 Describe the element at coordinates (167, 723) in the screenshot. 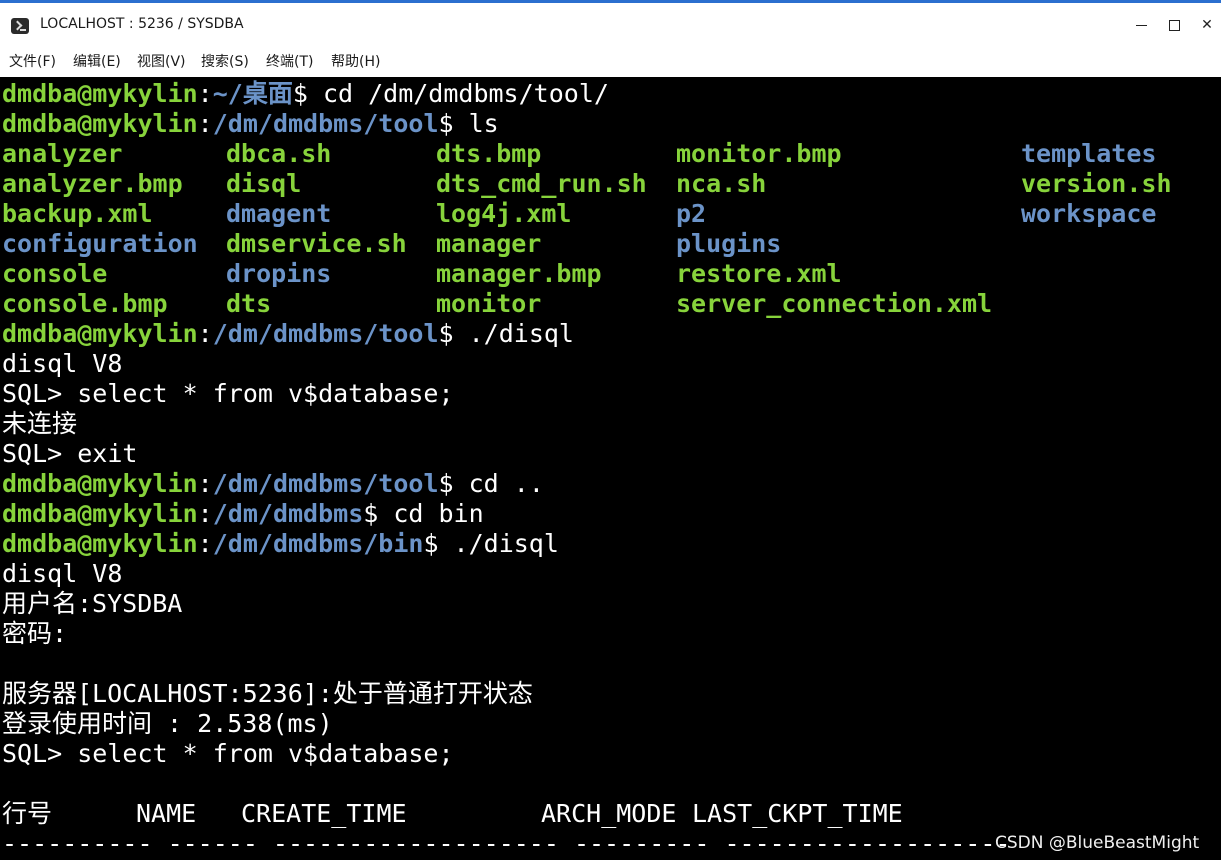

I see `output-line: 登录使用时间 : 2.538(ms)` at that location.